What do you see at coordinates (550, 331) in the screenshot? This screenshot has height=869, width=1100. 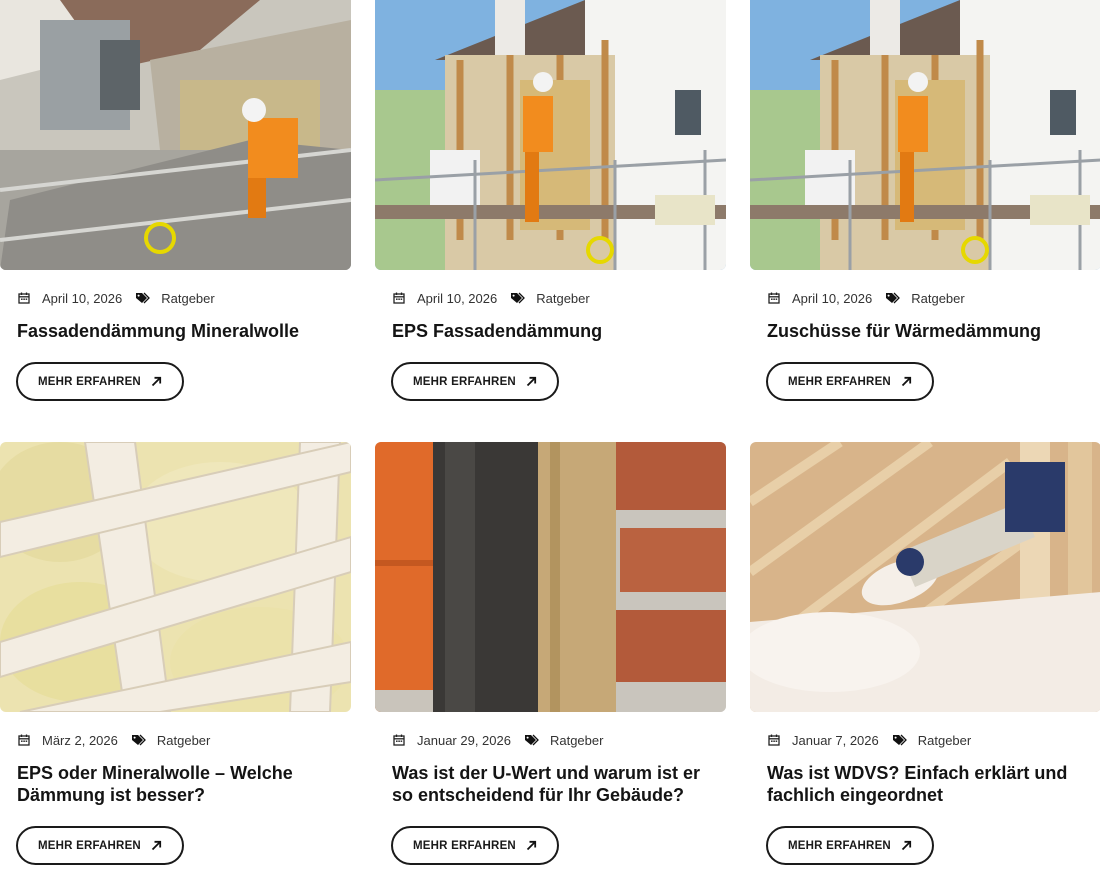 I see `post-title: EPS Fassadendämmung` at bounding box center [550, 331].